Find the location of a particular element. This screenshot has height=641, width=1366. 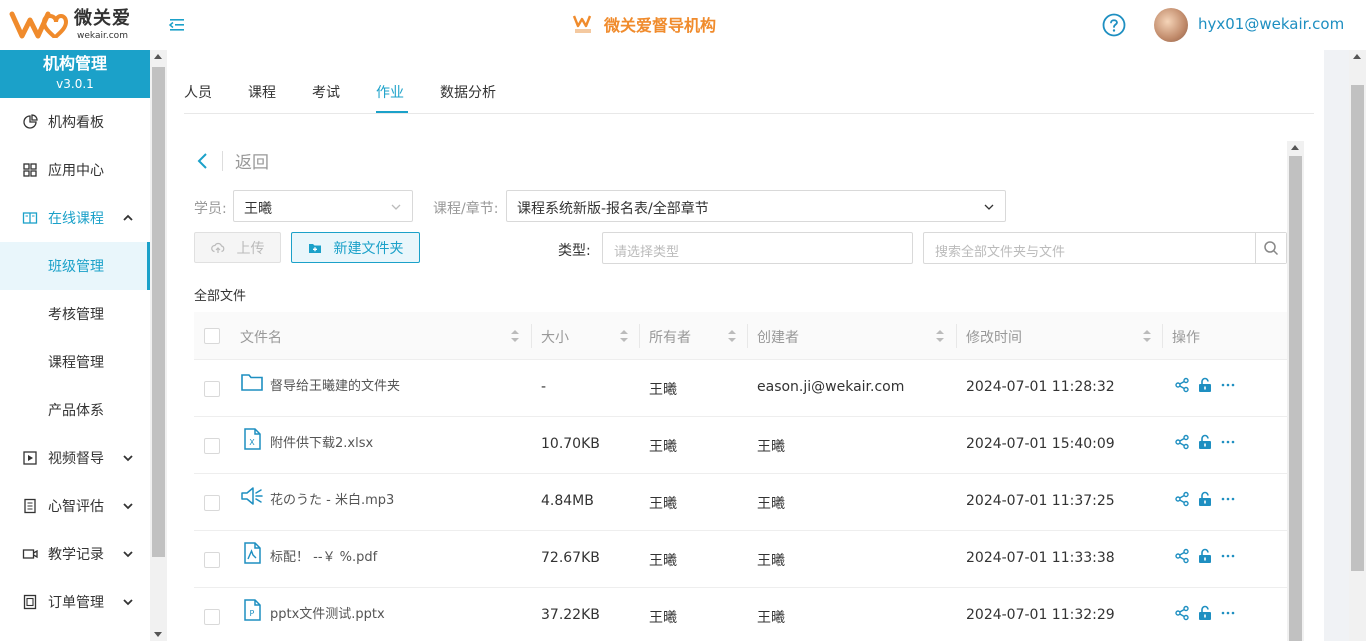

file-name: 督导给王曦建的文件夹 is located at coordinates (335, 384).